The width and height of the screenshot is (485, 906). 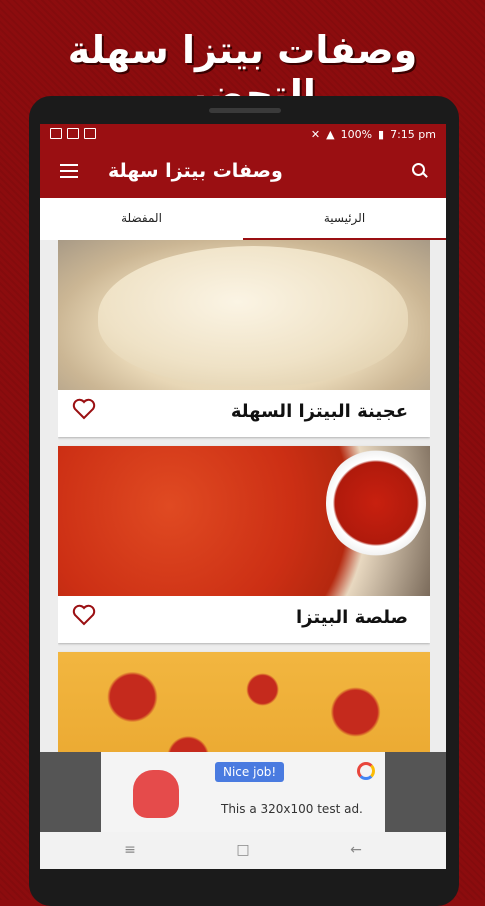 I want to click on ad-text: This a 320x100 test ad., so click(x=292, y=809).